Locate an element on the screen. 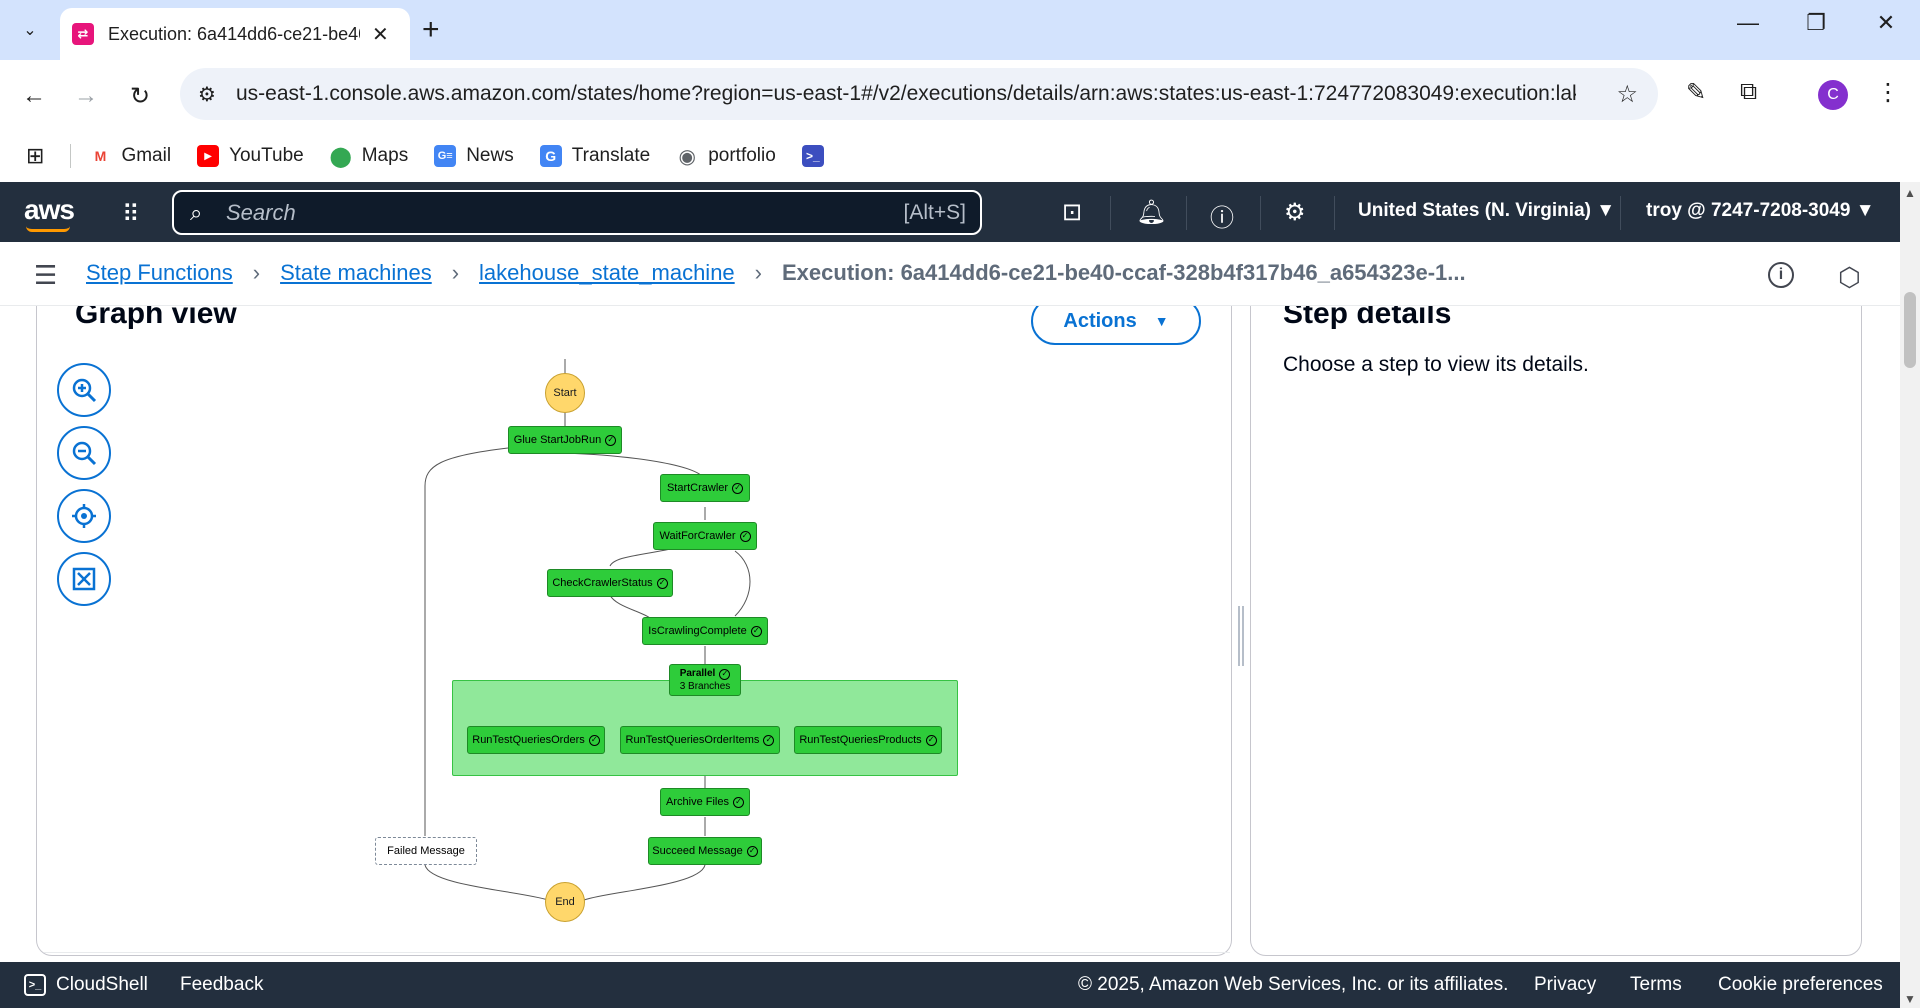  state-wait-for-crawler: WaitForCrawler ✓ is located at coordinates (705, 536).